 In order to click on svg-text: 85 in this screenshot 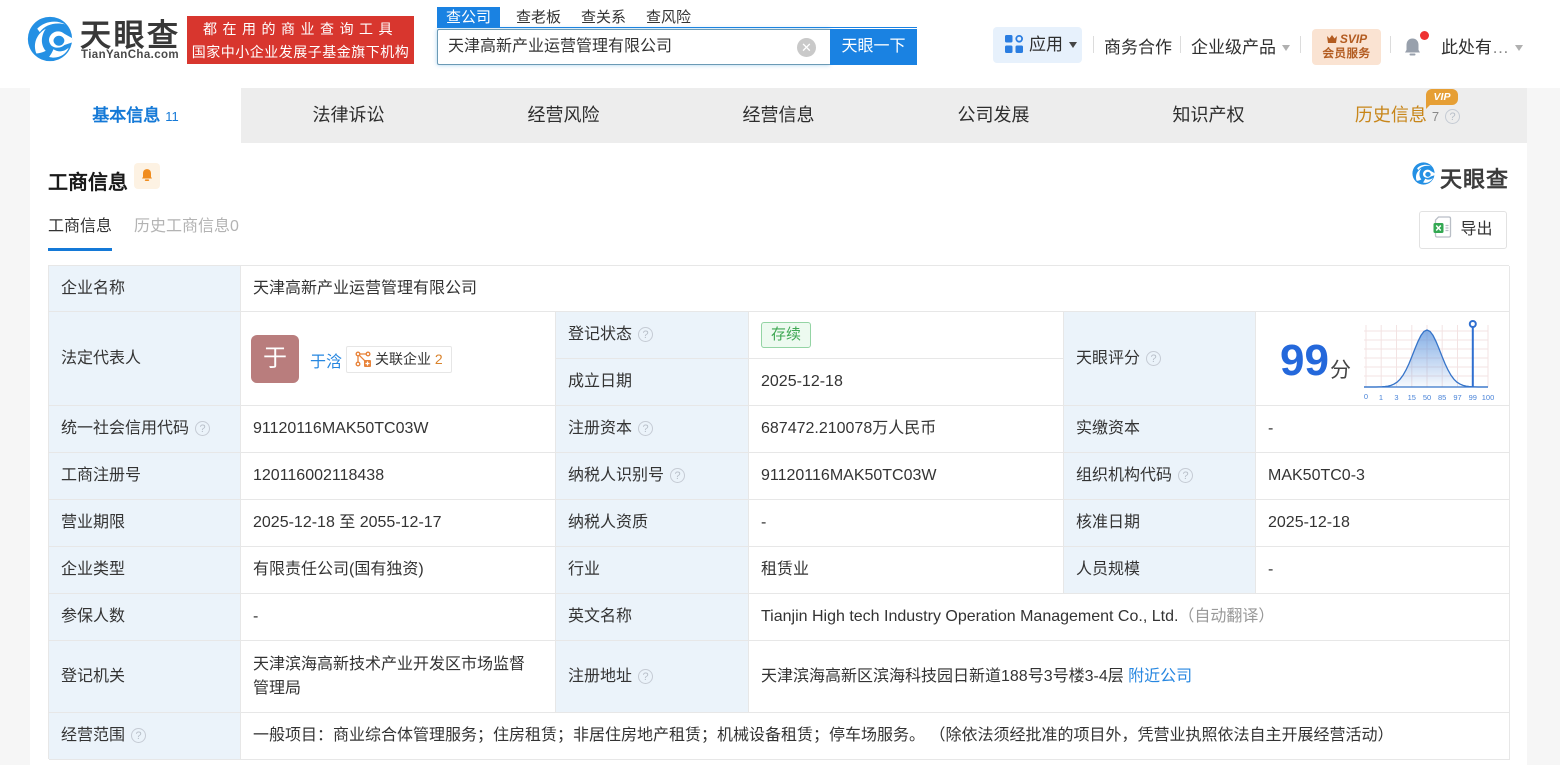, I will do `click(1442, 397)`.